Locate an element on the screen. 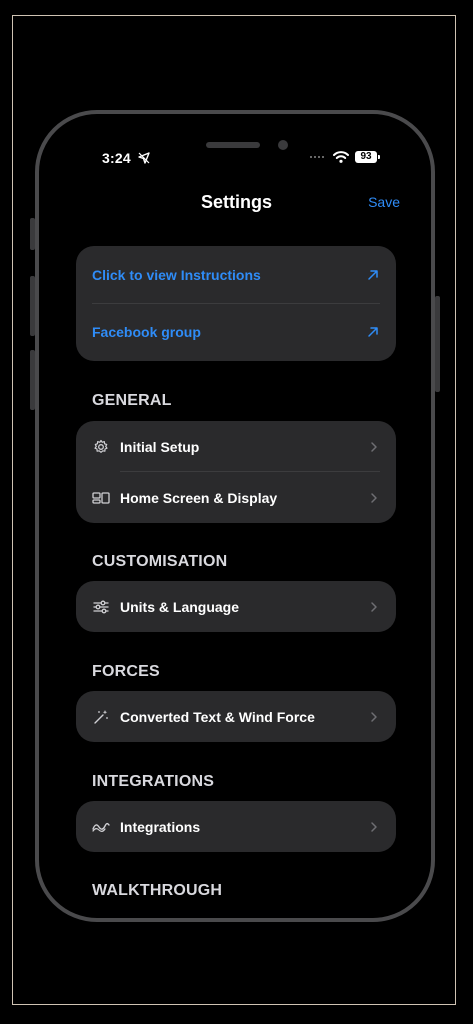 Image resolution: width=473 pixels, height=1024 pixels. integrations-card: Integrations is located at coordinates (236, 826).